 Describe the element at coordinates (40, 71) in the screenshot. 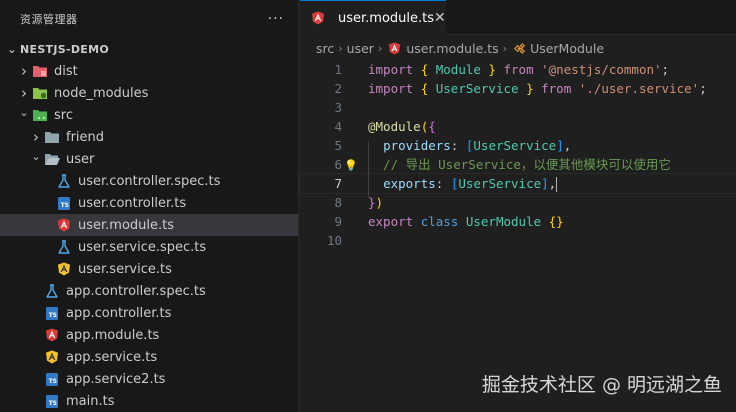

I see `dist-folder-icon` at that location.